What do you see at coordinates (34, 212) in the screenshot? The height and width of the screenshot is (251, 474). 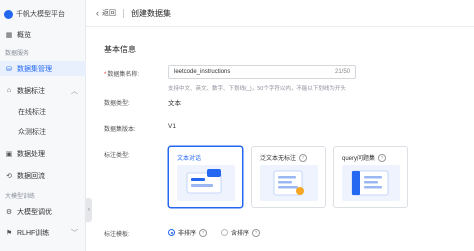 I see `sidebar-item-label: 大模型调优` at bounding box center [34, 212].